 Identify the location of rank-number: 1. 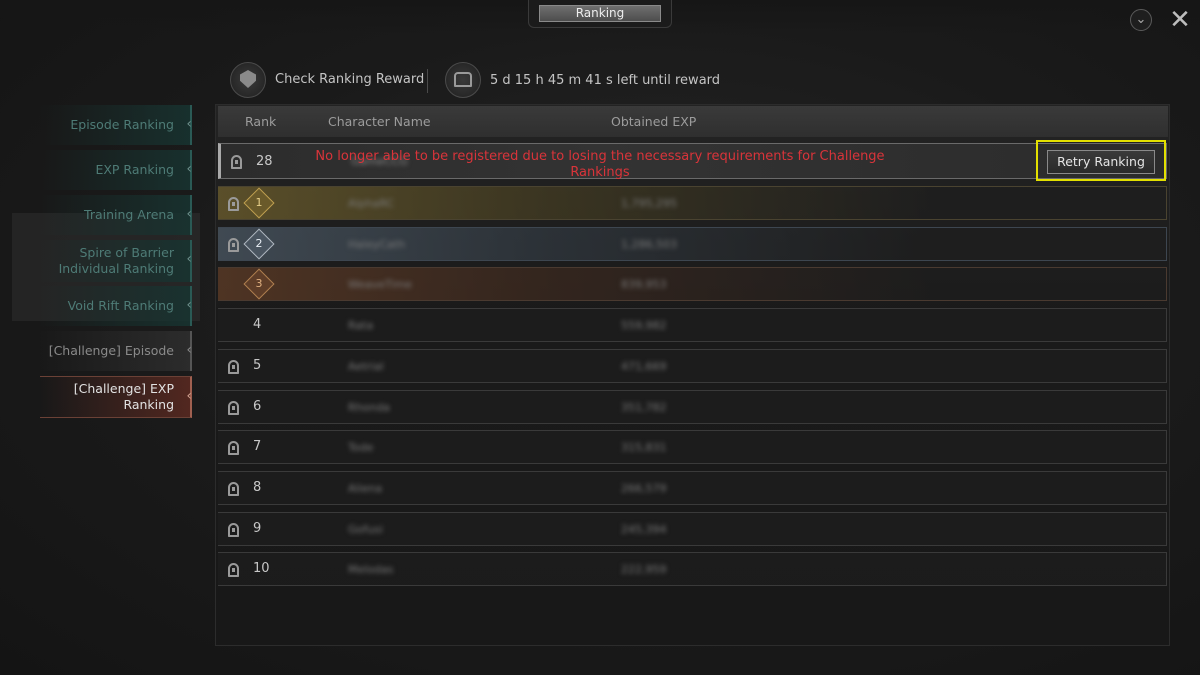
(259, 202).